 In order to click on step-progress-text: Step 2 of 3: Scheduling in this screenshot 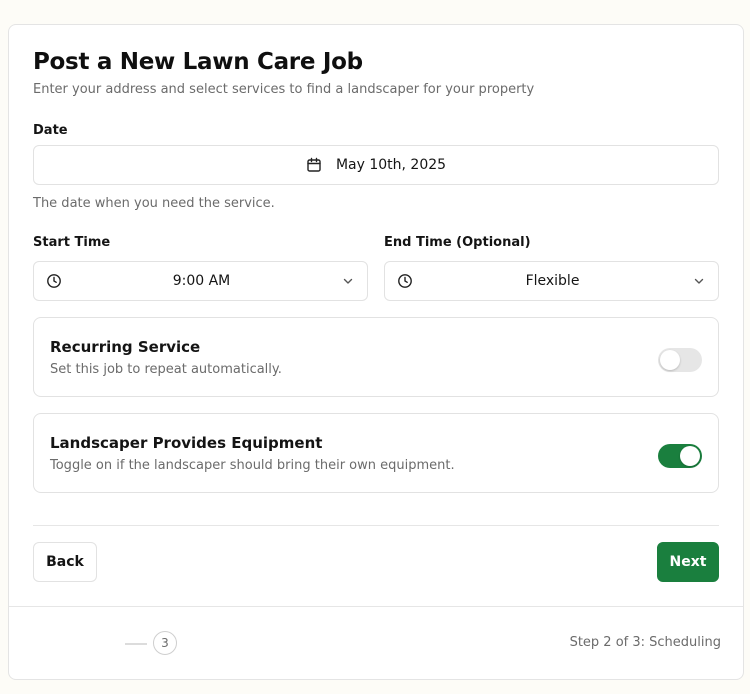, I will do `click(645, 642)`.